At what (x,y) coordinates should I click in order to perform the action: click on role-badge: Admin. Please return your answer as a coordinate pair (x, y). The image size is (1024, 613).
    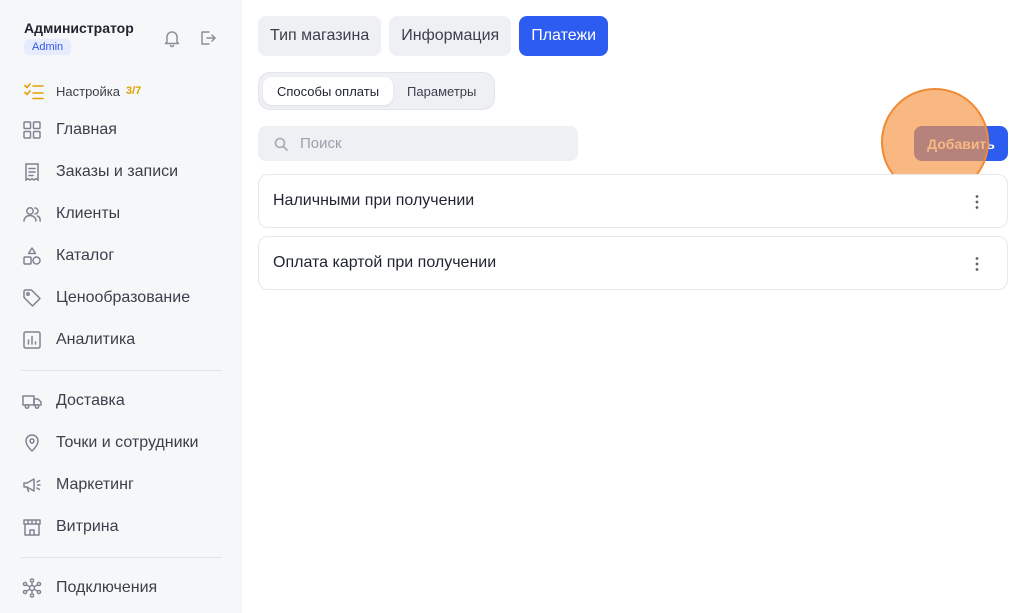
    Looking at the image, I should click on (48, 47).